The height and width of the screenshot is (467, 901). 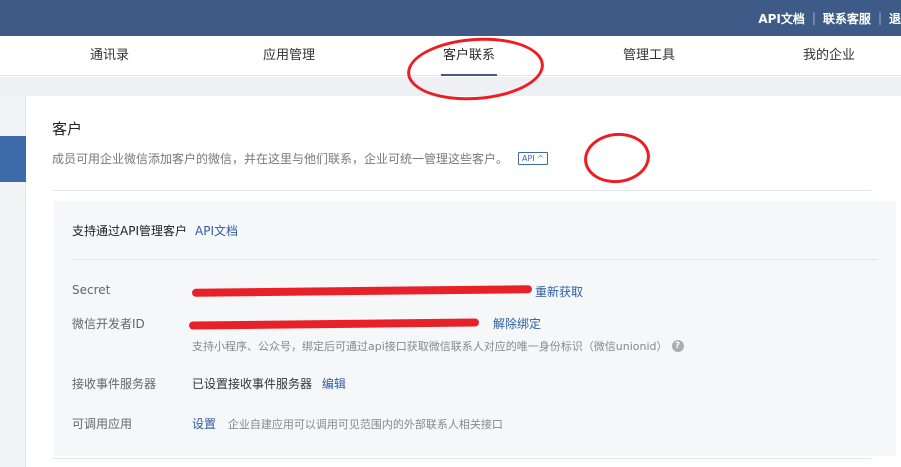 I want to click on top-links: API文档 | 联系客服 | 退, so click(x=829, y=18).